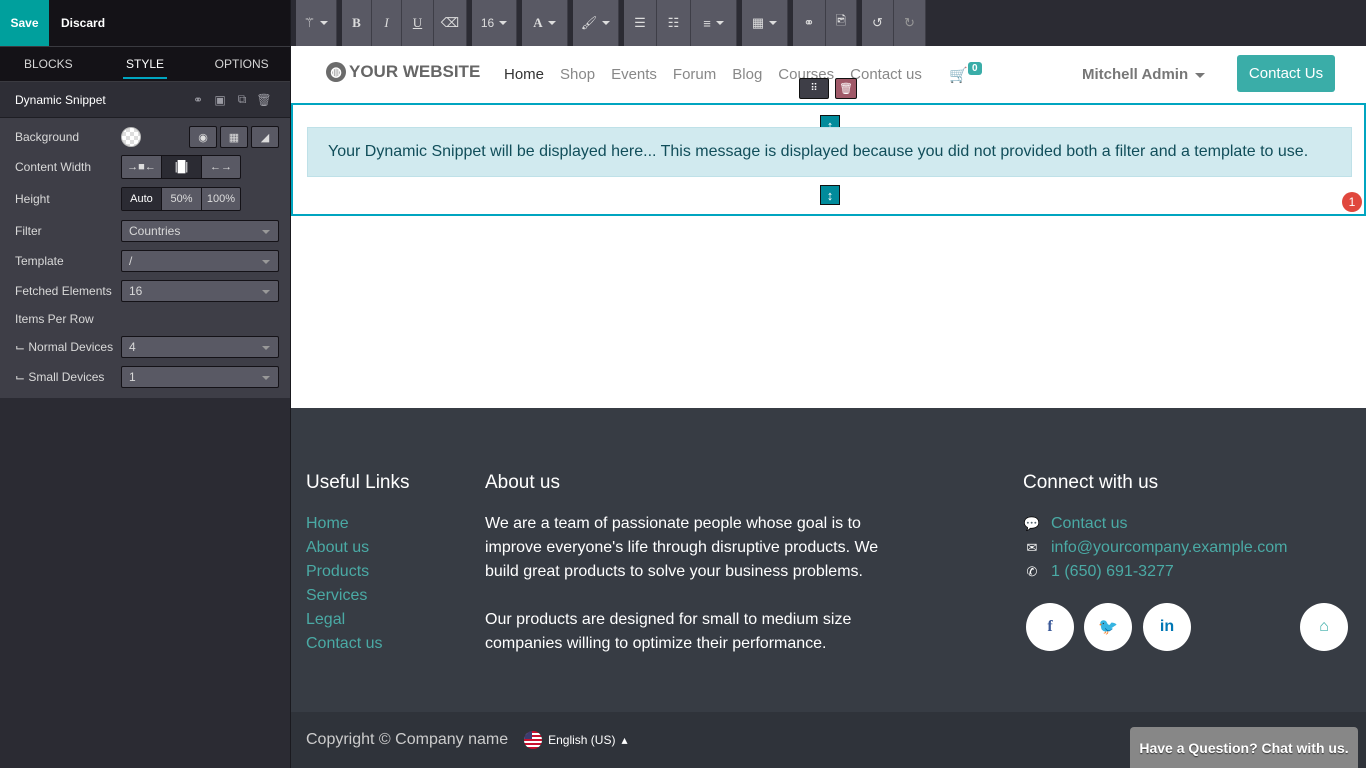 Image resolution: width=1366 pixels, height=768 pixels. I want to click on tab-style: STYLE, so click(145, 64).